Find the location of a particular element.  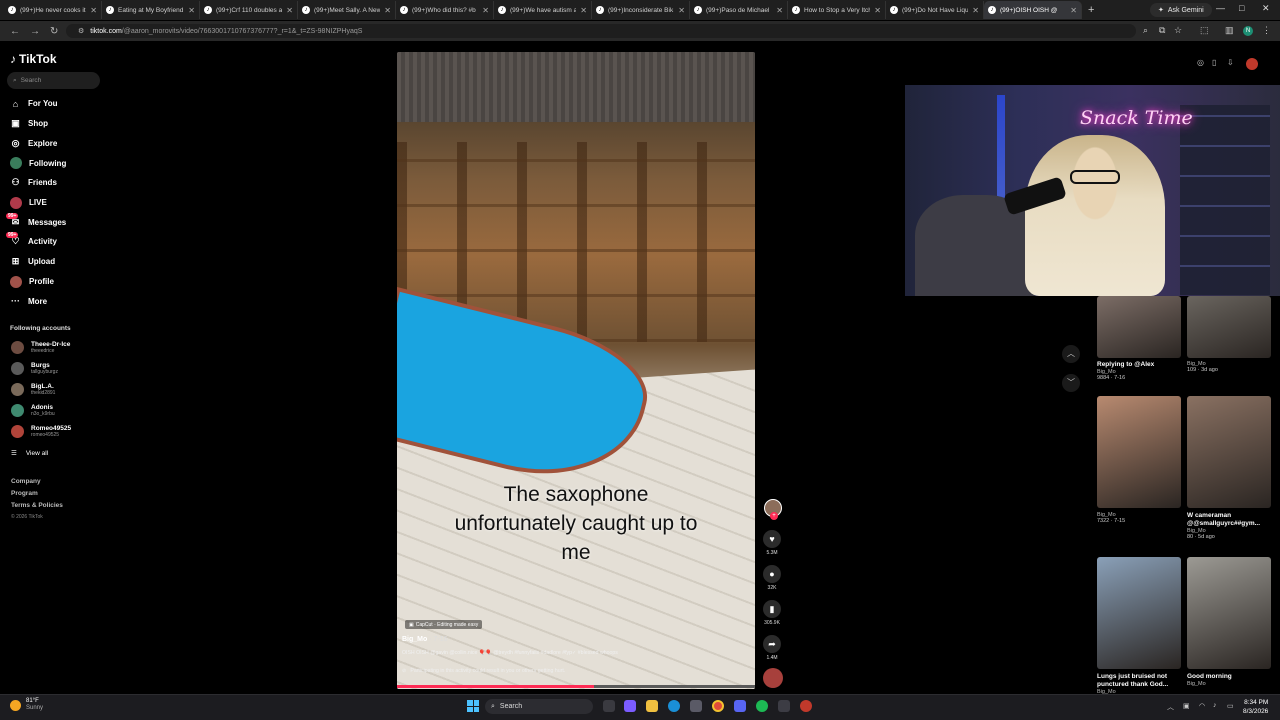

tray-app-icon: ▣ is located at coordinates (1186, 706).